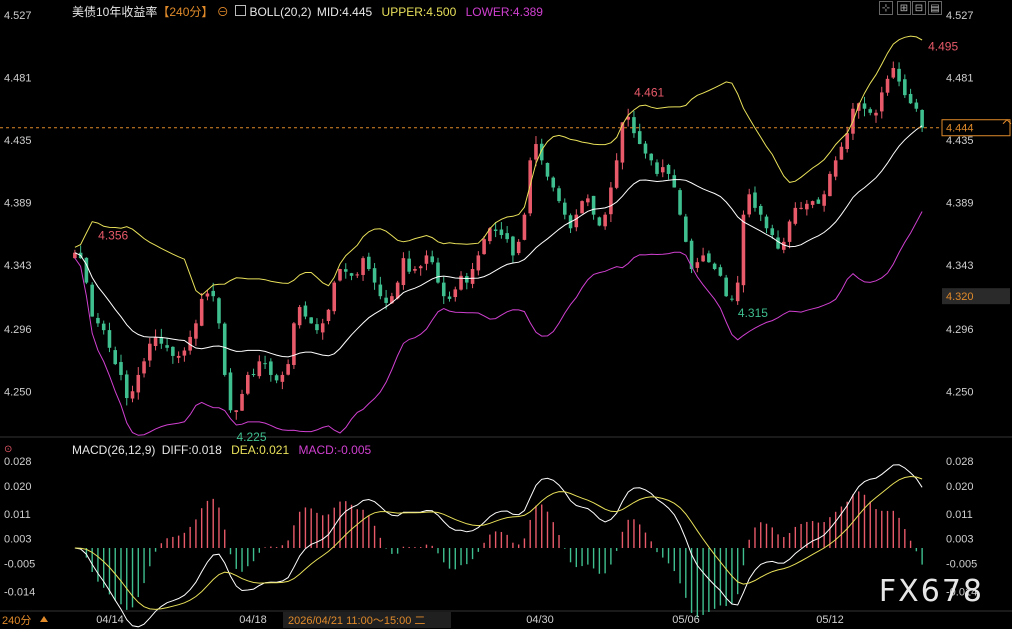 This screenshot has height=629, width=1012. What do you see at coordinates (919, 8) in the screenshot?
I see `zoom-out-icon: ⊟` at bounding box center [919, 8].